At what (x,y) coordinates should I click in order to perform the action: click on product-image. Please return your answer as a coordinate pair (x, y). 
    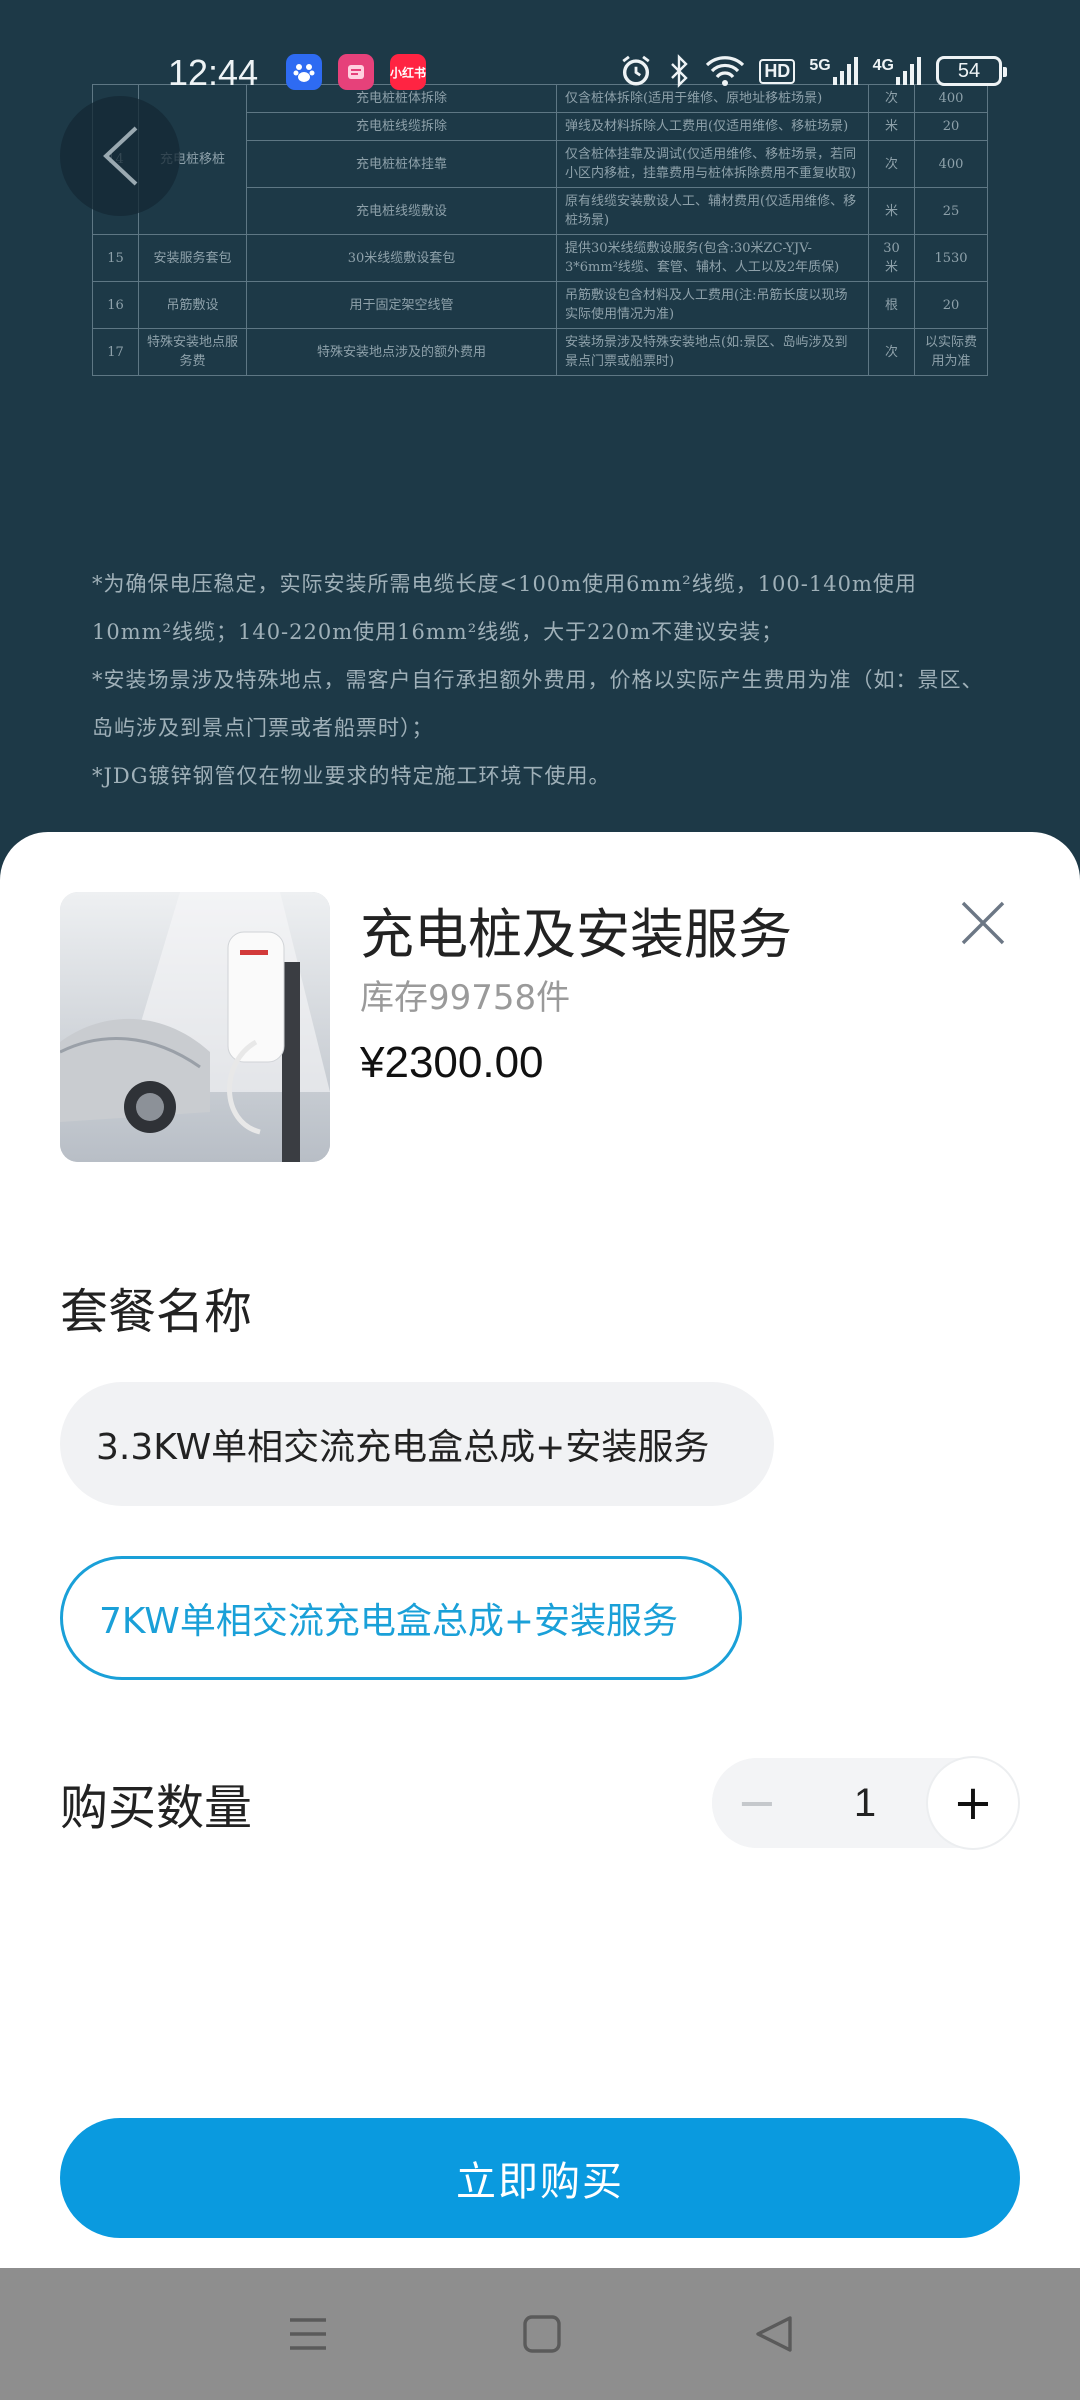
    Looking at the image, I should click on (195, 1027).